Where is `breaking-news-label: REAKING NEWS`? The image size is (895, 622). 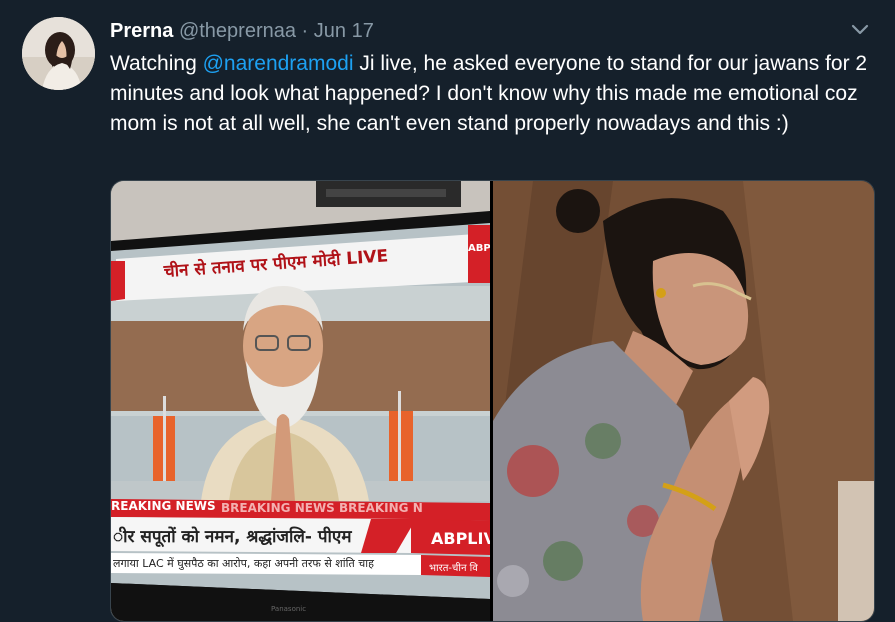 breaking-news-label: REAKING NEWS is located at coordinates (163, 506).